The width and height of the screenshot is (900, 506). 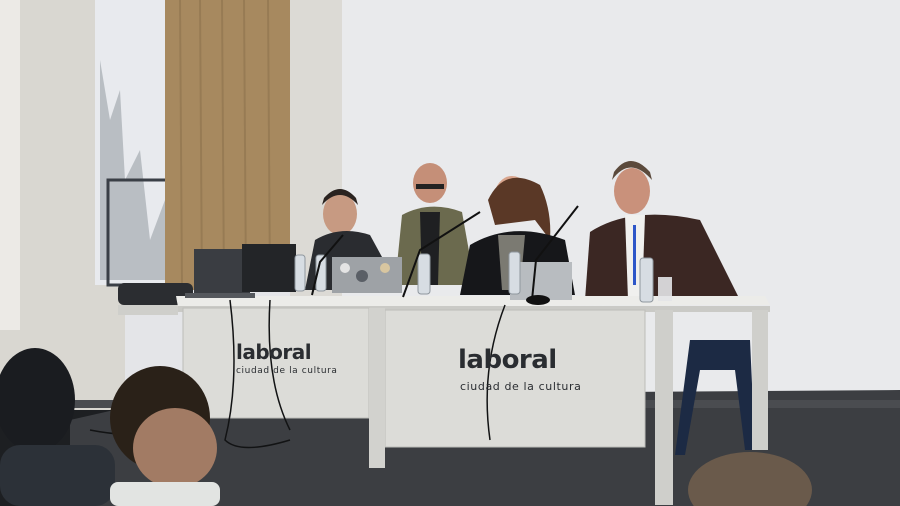 I want to click on banner-right-brand: laboral, so click(x=507, y=360).